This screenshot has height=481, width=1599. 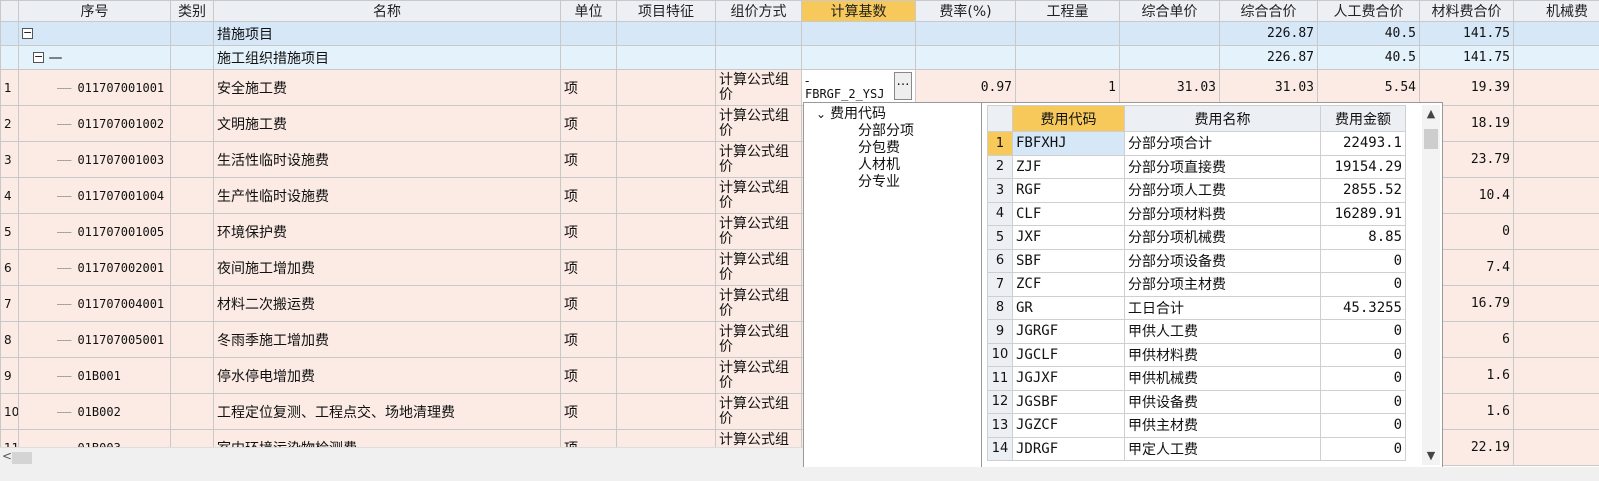 I want to click on fee-amount: 22493.1, so click(x=1363, y=143).